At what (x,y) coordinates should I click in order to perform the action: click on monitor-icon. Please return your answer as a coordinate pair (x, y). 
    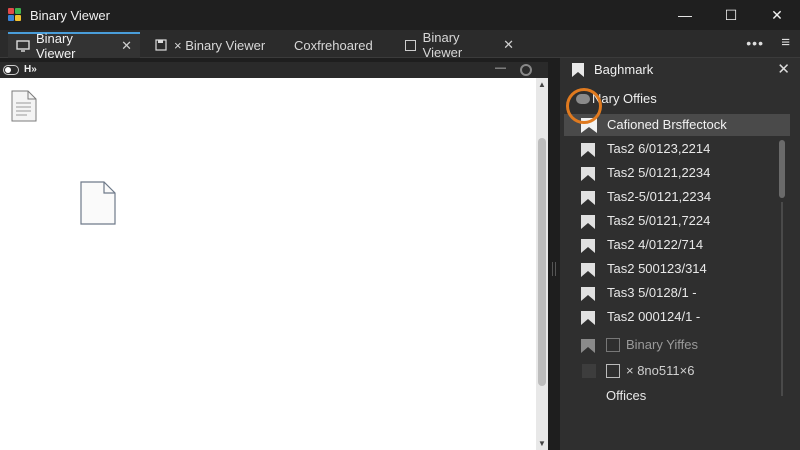
    Looking at the image, I should click on (23, 46).